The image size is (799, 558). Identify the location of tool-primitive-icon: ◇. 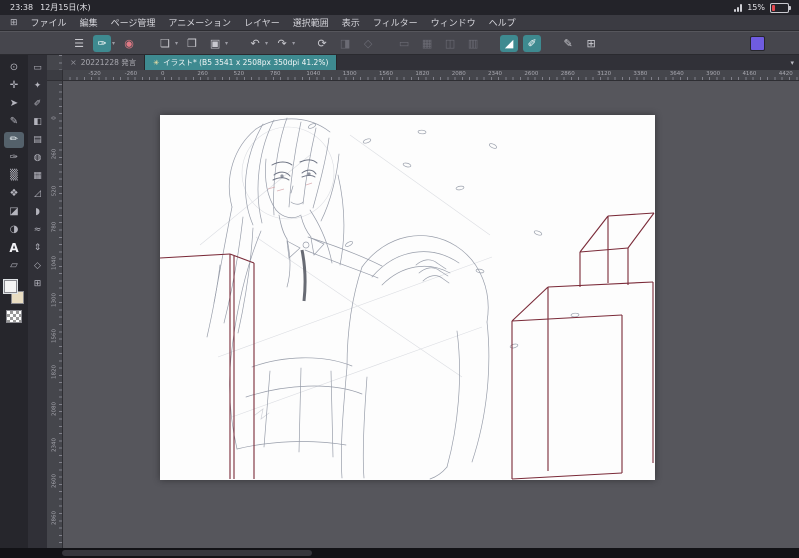
(38, 266).